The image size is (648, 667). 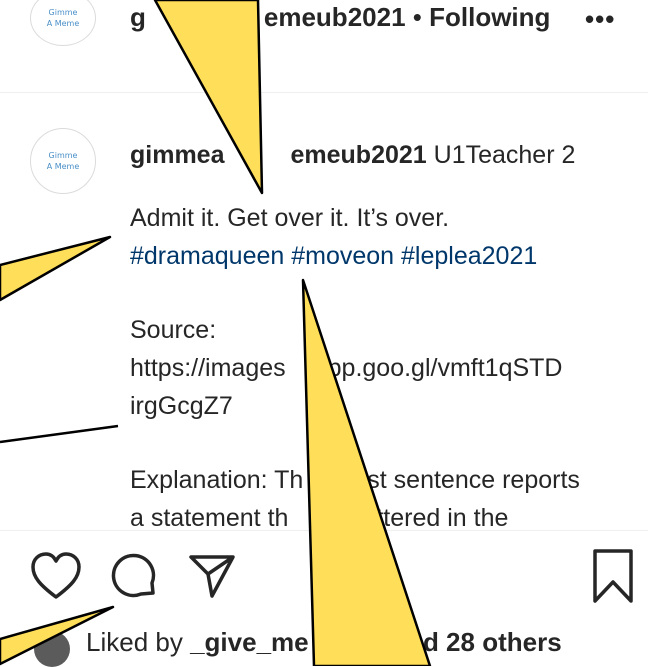 What do you see at coordinates (63, 161) in the screenshot?
I see `comment-avatar: Gimme A Meme` at bounding box center [63, 161].